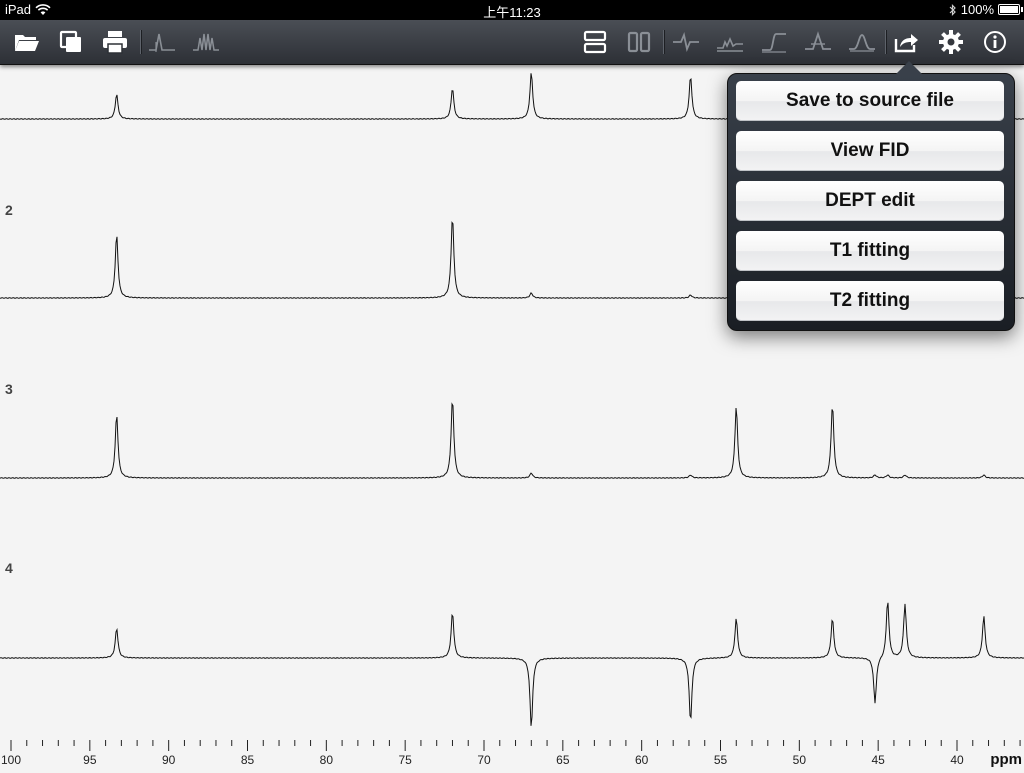  What do you see at coordinates (686, 42) in the screenshot?
I see `phase-icon` at bounding box center [686, 42].